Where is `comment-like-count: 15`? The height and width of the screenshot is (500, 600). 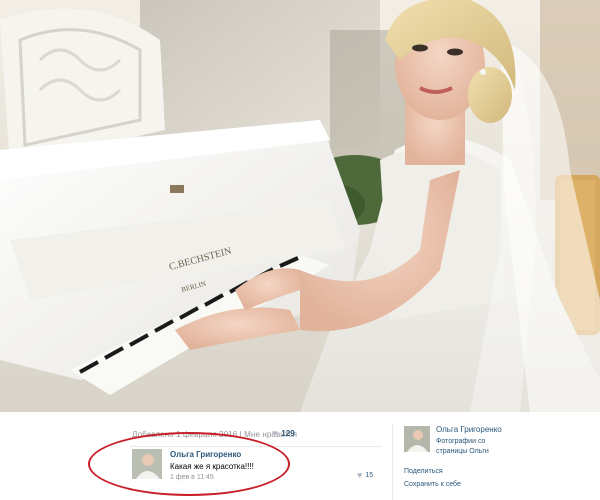
comment-like-count: 15 is located at coordinates (369, 475).